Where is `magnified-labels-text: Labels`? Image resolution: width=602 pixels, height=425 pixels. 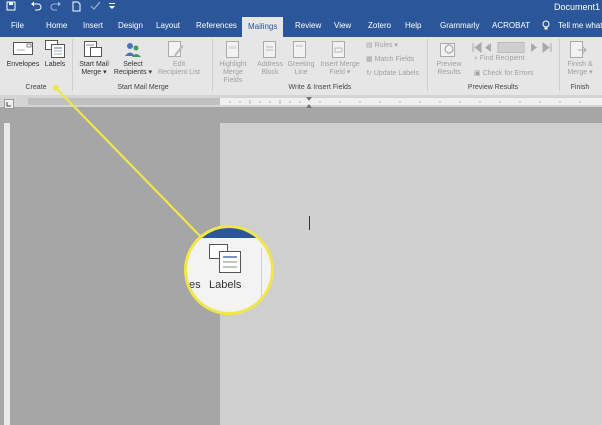 magnified-labels-text: Labels is located at coordinates (225, 285).